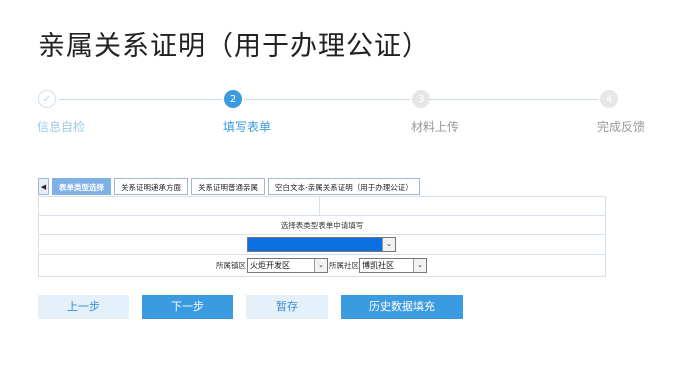  I want to click on tab-relation-inherit: 关系证明递承方面, so click(151, 186).